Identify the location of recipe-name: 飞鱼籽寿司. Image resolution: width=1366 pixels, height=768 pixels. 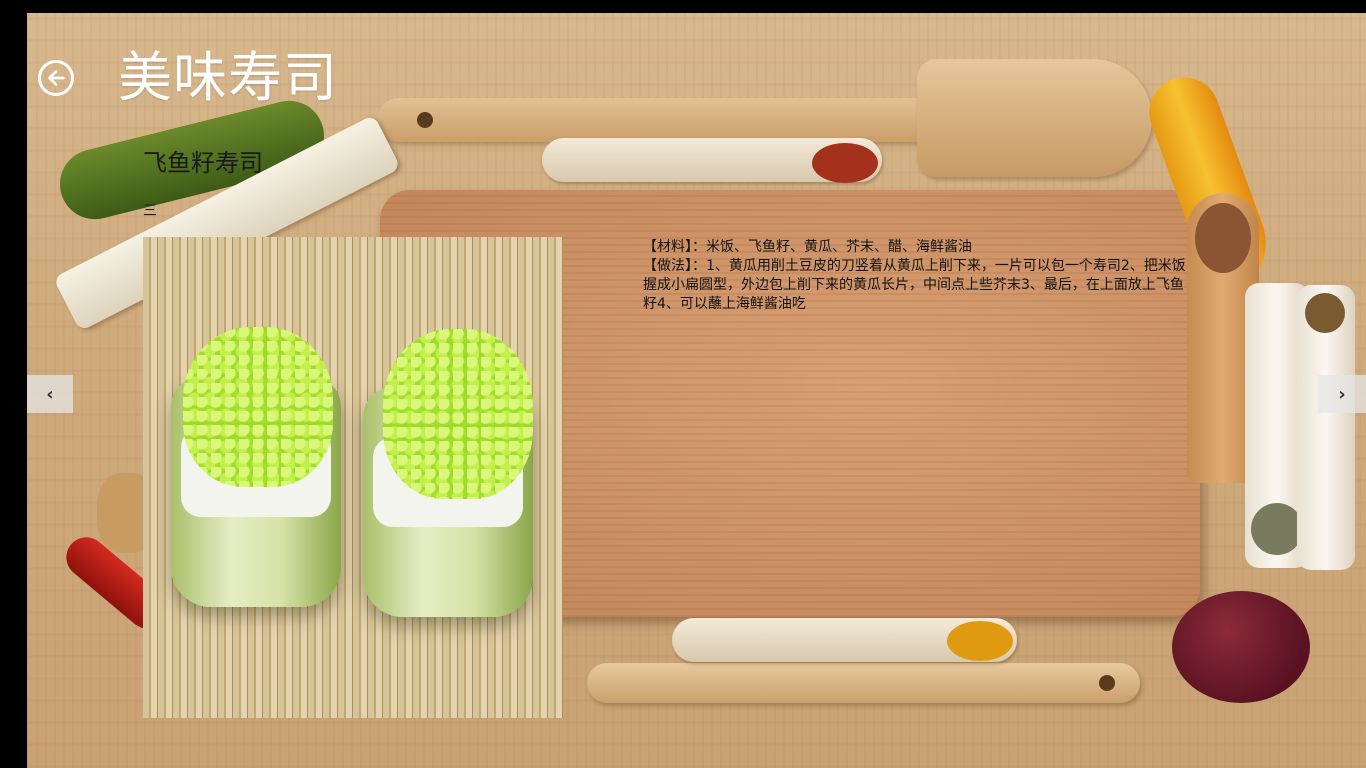
(203, 163).